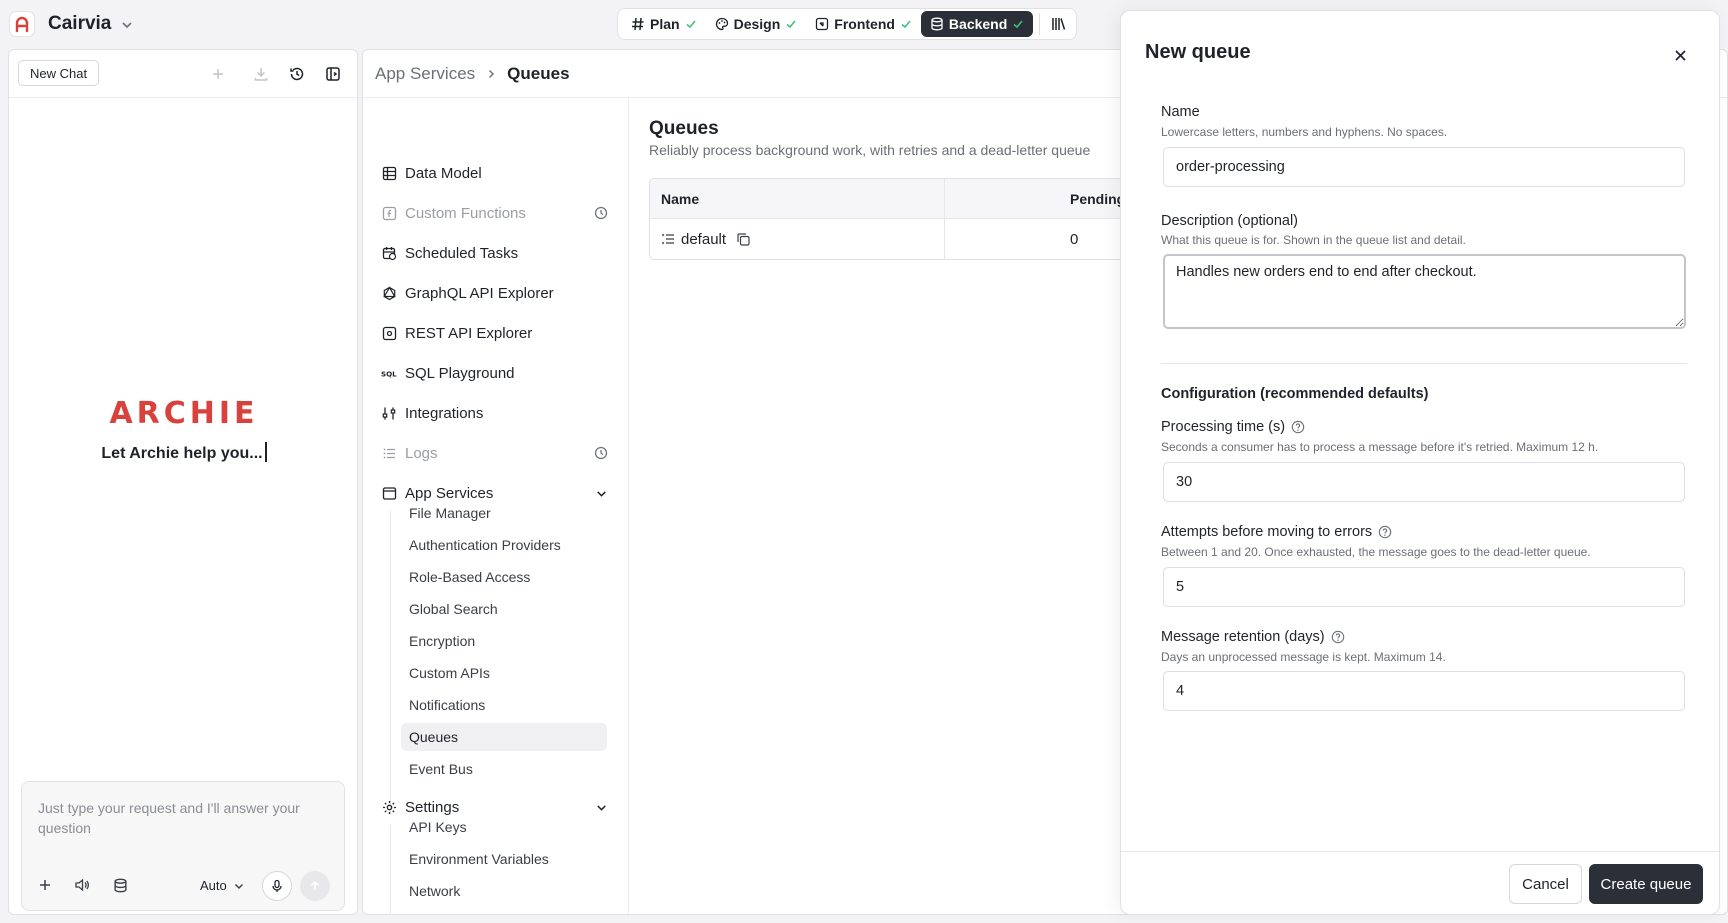 This screenshot has width=1728, height=923. I want to click on new-chat-button: New Chat, so click(59, 73).